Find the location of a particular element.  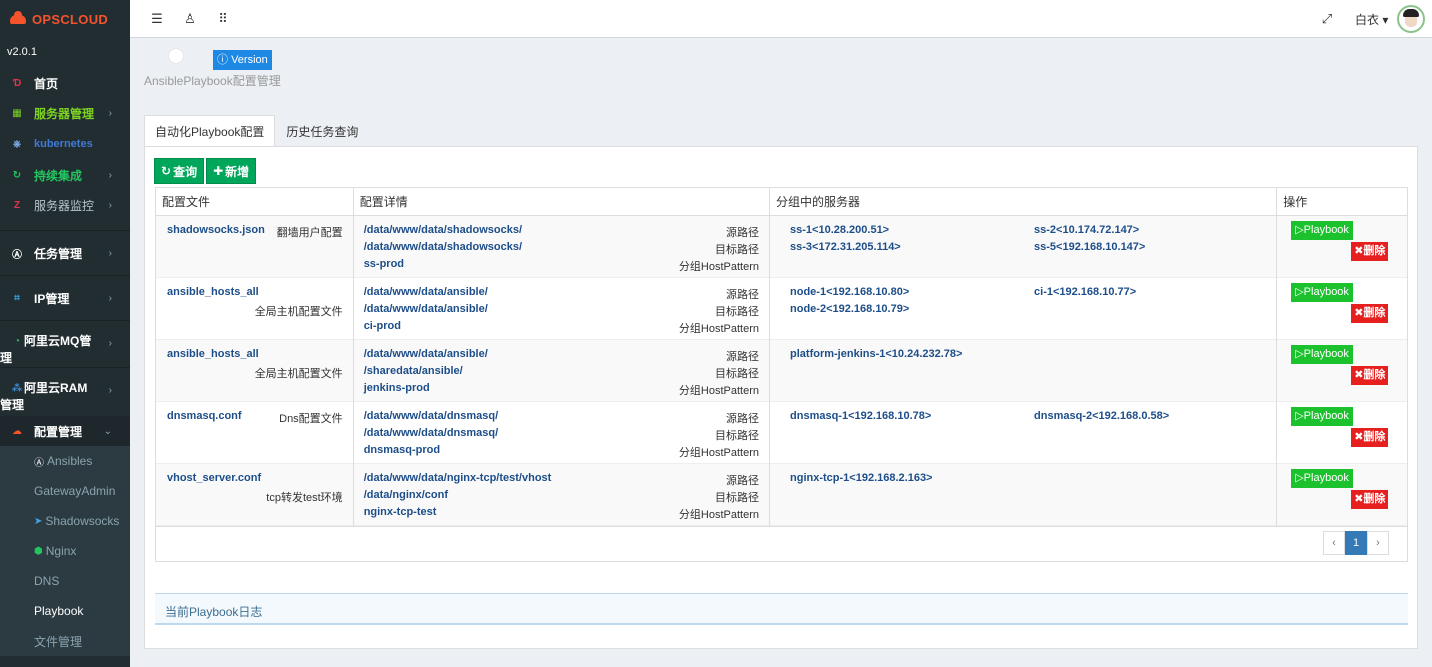

query-label: 查询 is located at coordinates (185, 171).